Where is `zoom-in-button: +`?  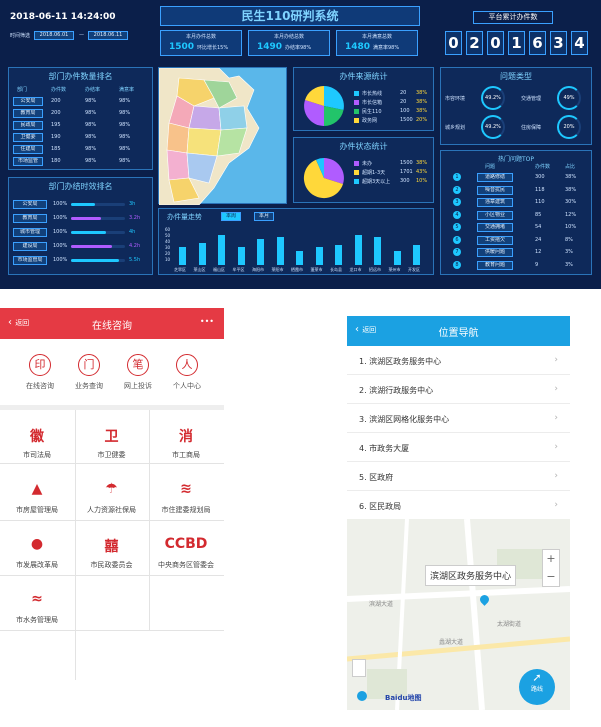 zoom-in-button: + is located at coordinates (551, 559).